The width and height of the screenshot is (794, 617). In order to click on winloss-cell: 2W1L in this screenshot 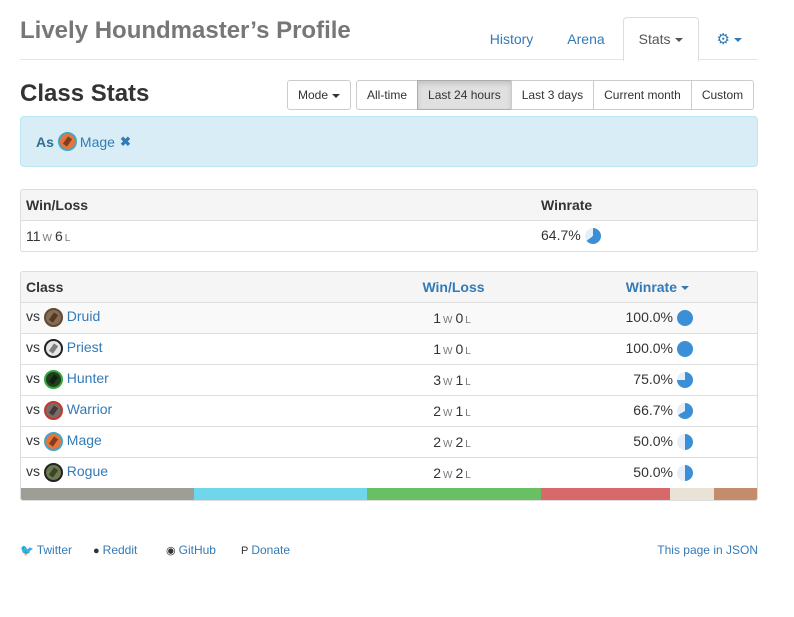, I will do `click(453, 410)`.